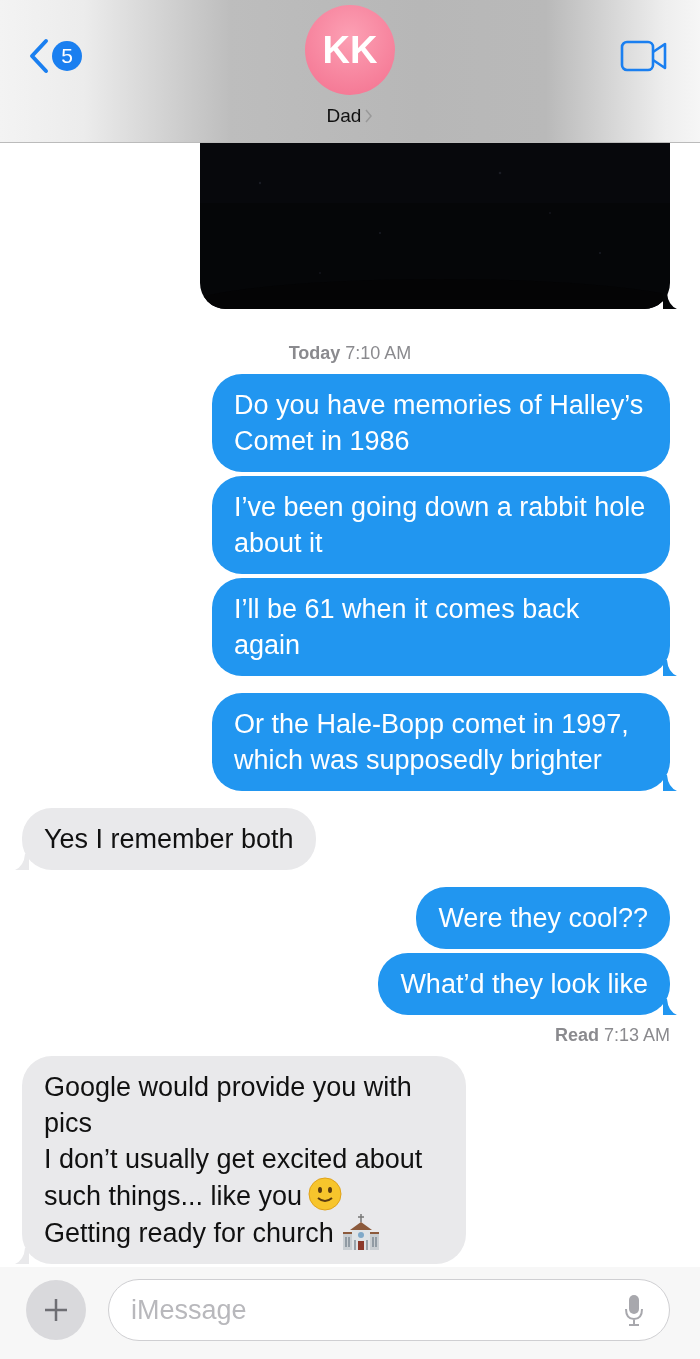 The height and width of the screenshot is (1359, 700). Describe the element at coordinates (441, 525) in the screenshot. I see `message-bubble: I’ve been going down a rabbit hole about it` at that location.